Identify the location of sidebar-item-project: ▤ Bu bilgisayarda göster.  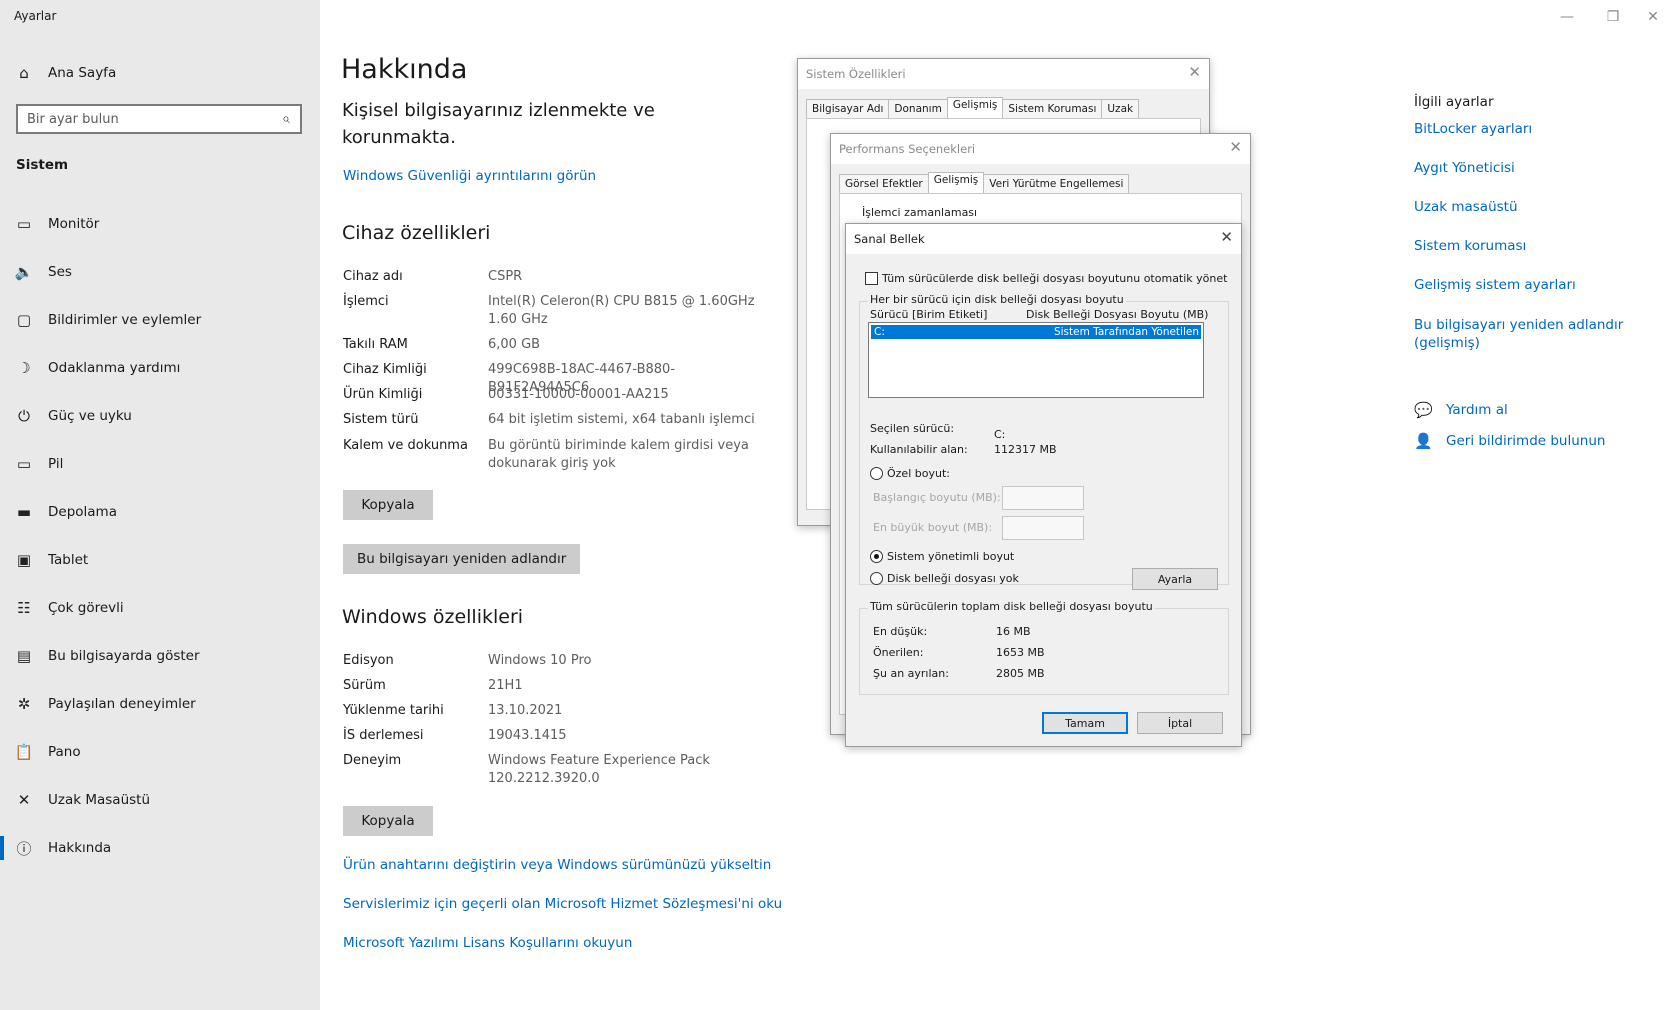
(160, 656).